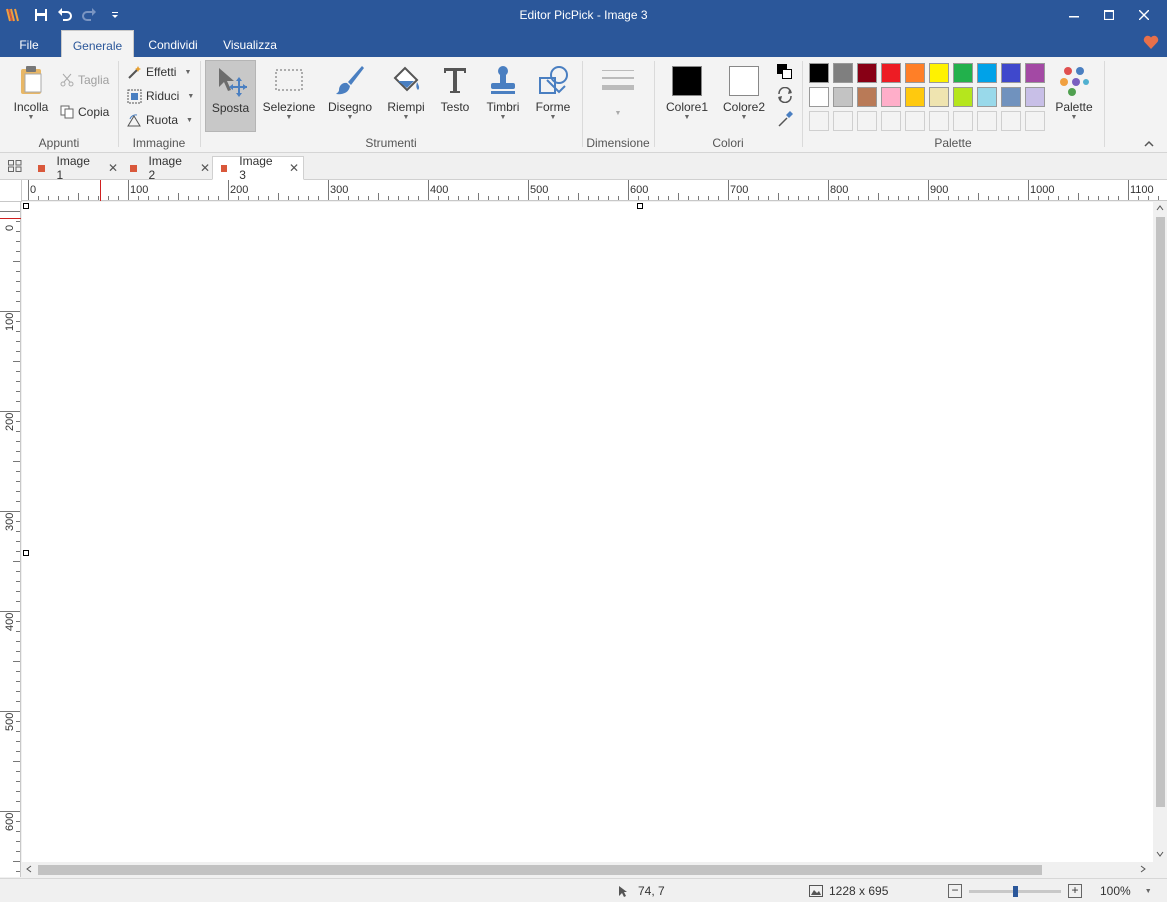 Image resolution: width=1167 pixels, height=902 pixels. Describe the element at coordinates (97, 43) in the screenshot. I see `tab-generale: Generale` at that location.